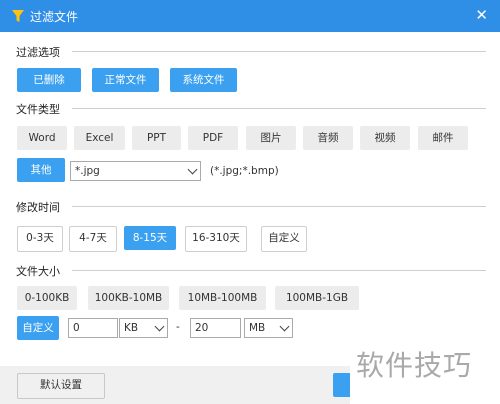 The image size is (500, 404). What do you see at coordinates (143, 328) in the screenshot?
I see `size-min-unit-select: KB` at bounding box center [143, 328].